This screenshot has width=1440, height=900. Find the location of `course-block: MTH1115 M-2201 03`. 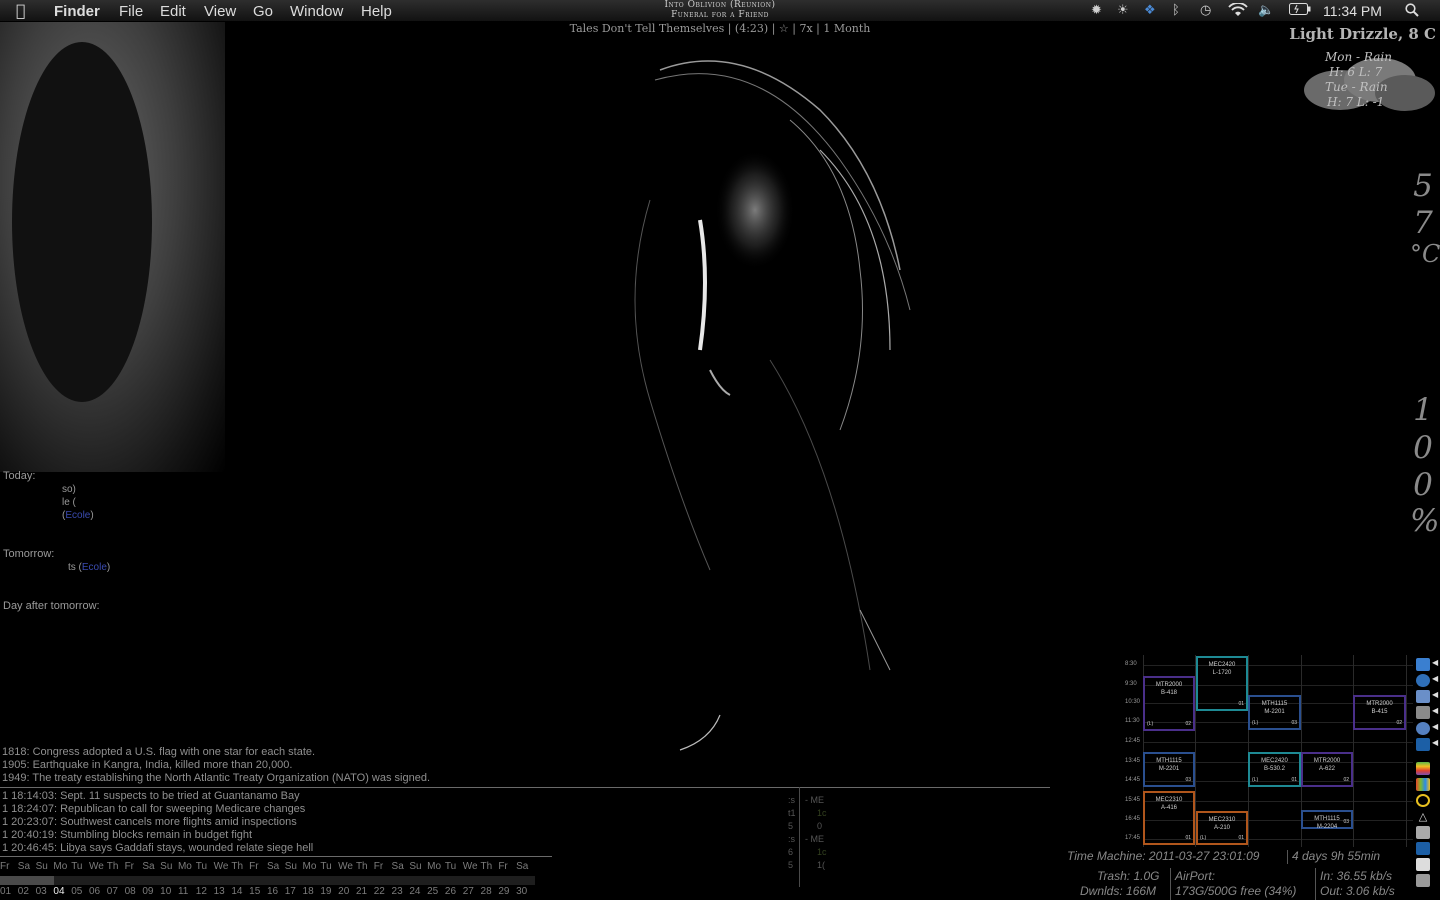

course-block: MTH1115 M-2201 03 is located at coordinates (1169, 769).